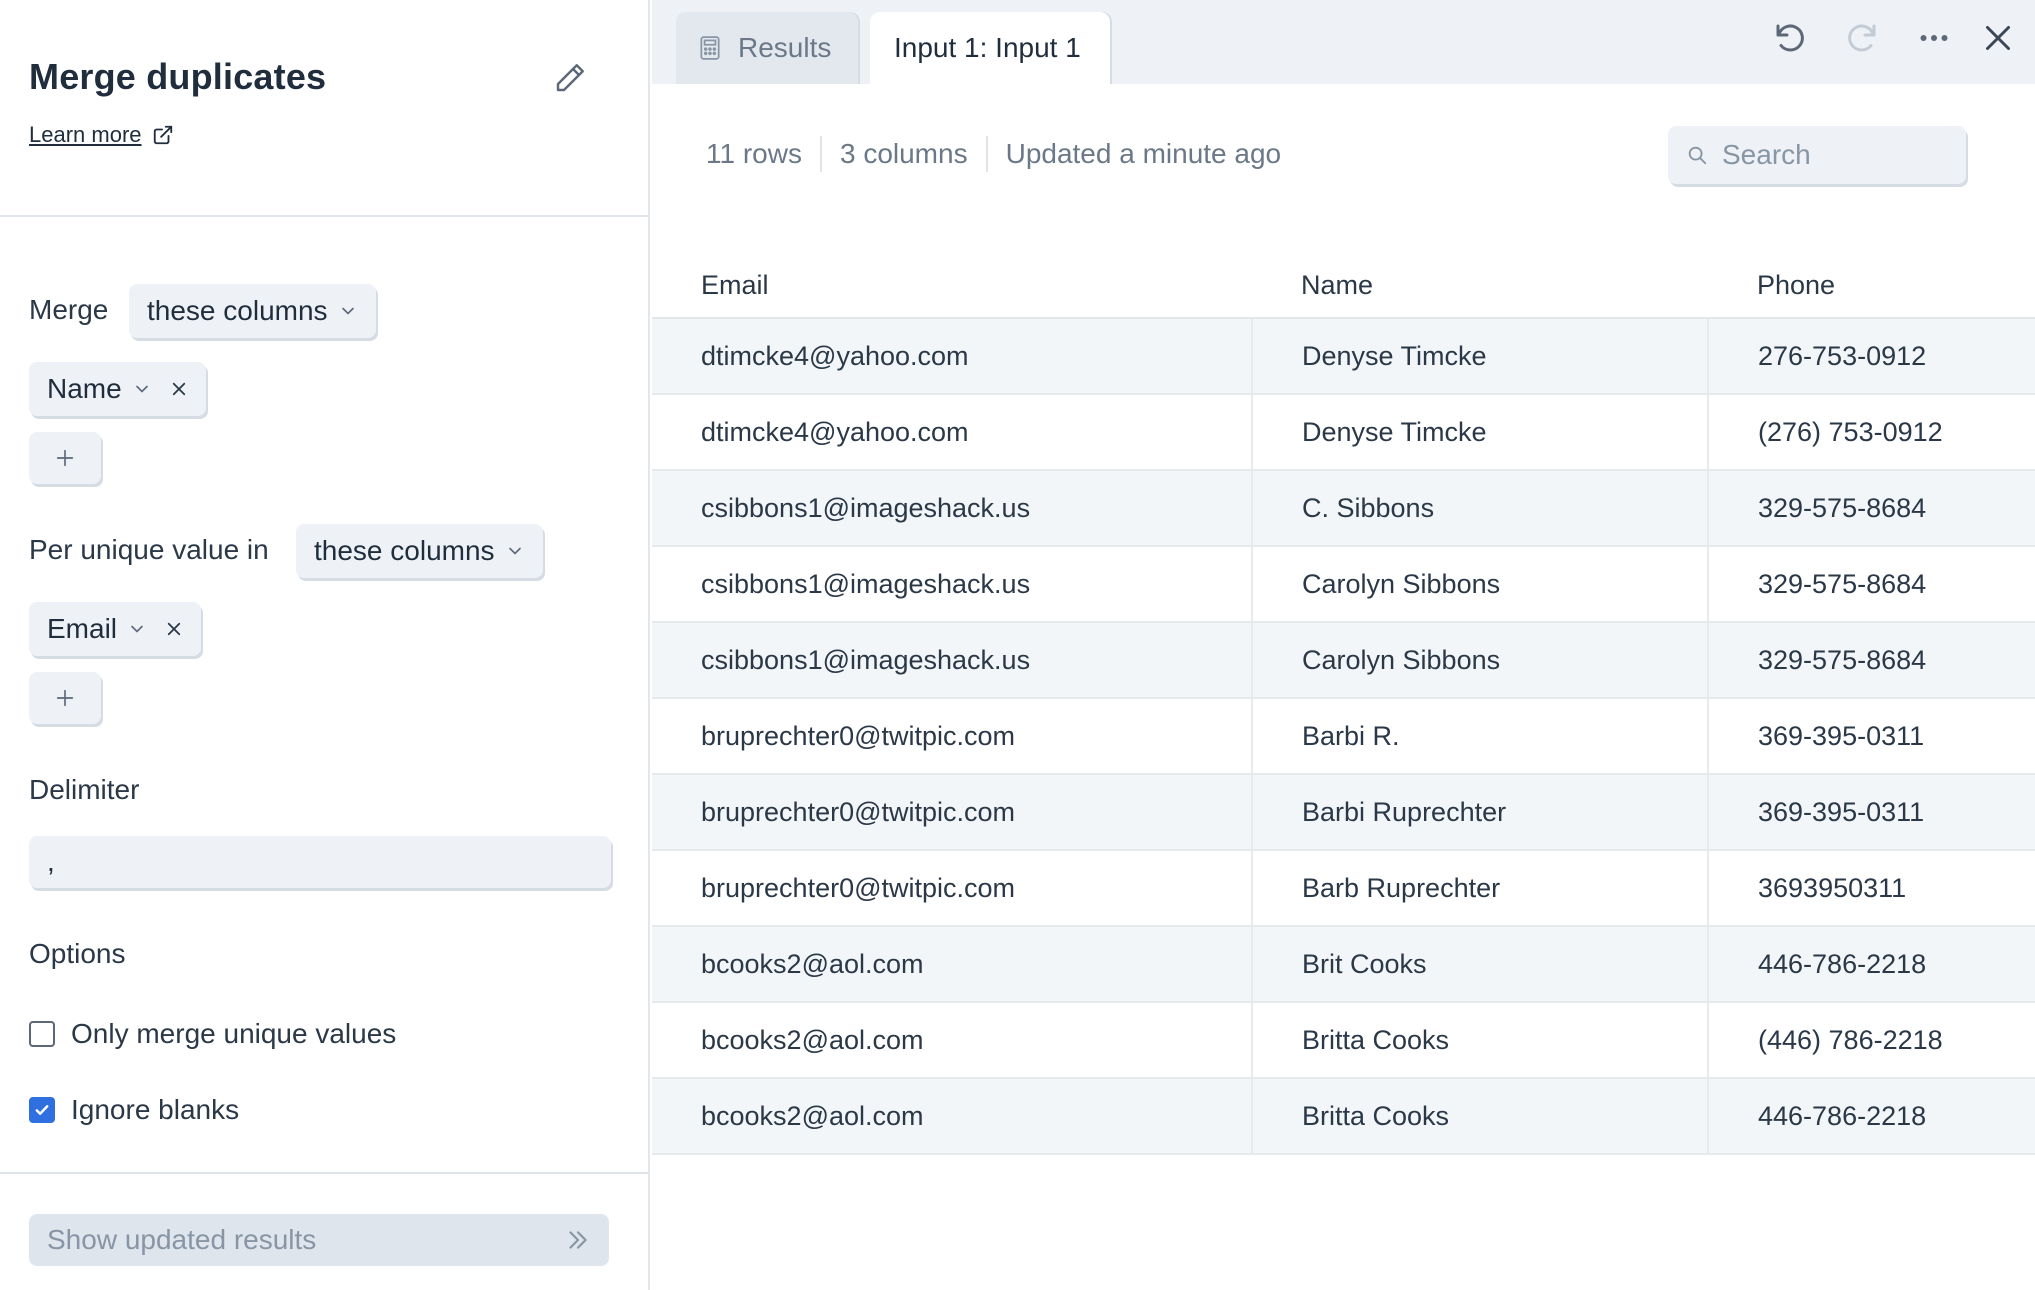 The height and width of the screenshot is (1290, 2035). I want to click on option-ignore-blanks: Ignore blanks, so click(134, 1110).